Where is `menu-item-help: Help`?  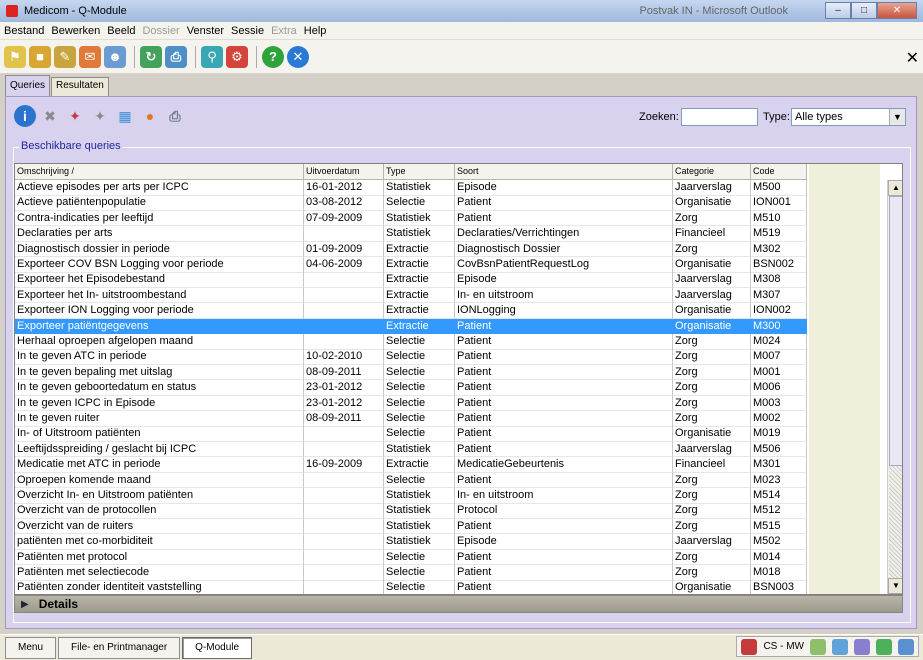
menu-item-help: Help is located at coordinates (315, 31).